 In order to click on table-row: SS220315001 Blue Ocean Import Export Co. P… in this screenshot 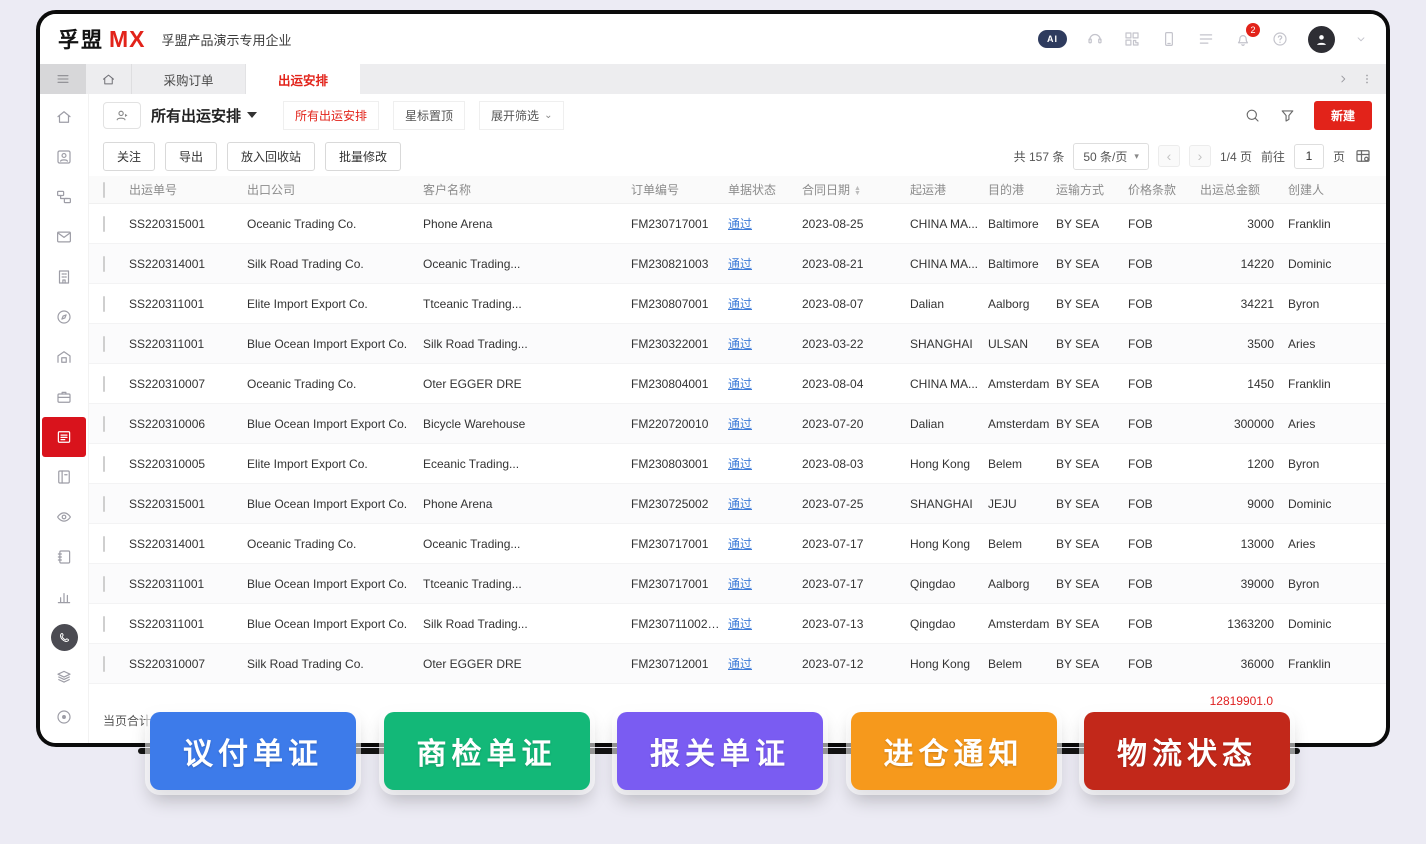, I will do `click(737, 504)`.